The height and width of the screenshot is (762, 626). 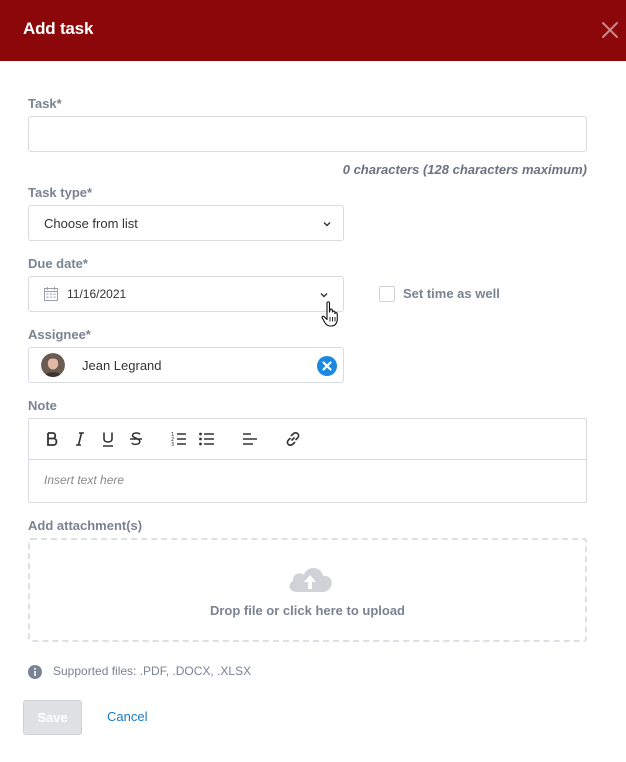 I want to click on align-left-icon, so click(x=250, y=439).